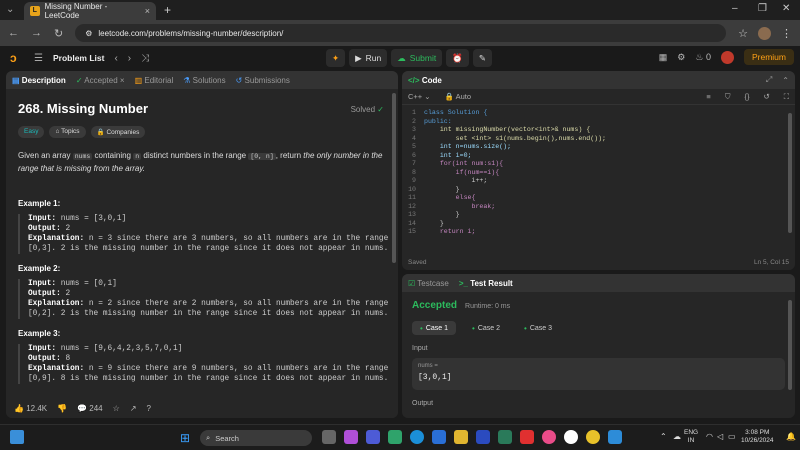  Describe the element at coordinates (791, 437) in the screenshot. I see `notification-bell-icon: 🔔` at that location.